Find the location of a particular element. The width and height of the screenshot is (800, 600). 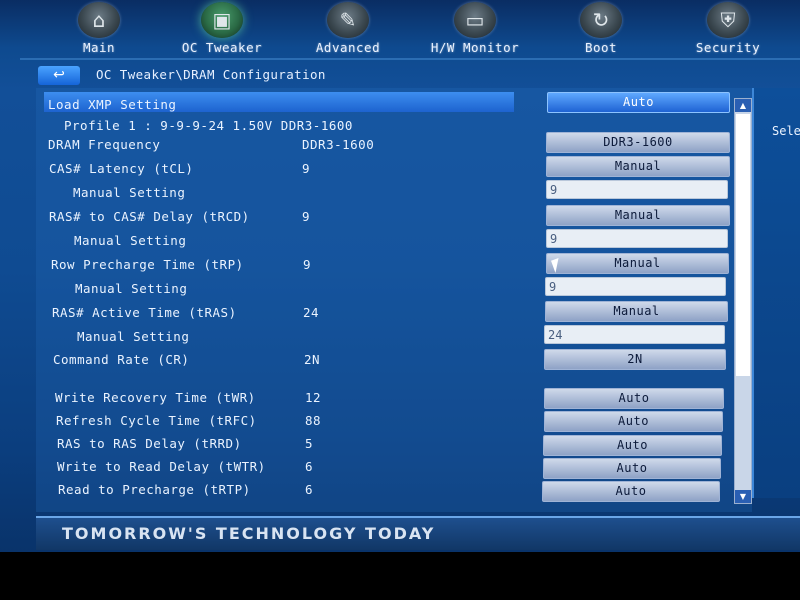

setting-label-tRTP: Read to Precharge (tRTP) is located at coordinates (154, 489).